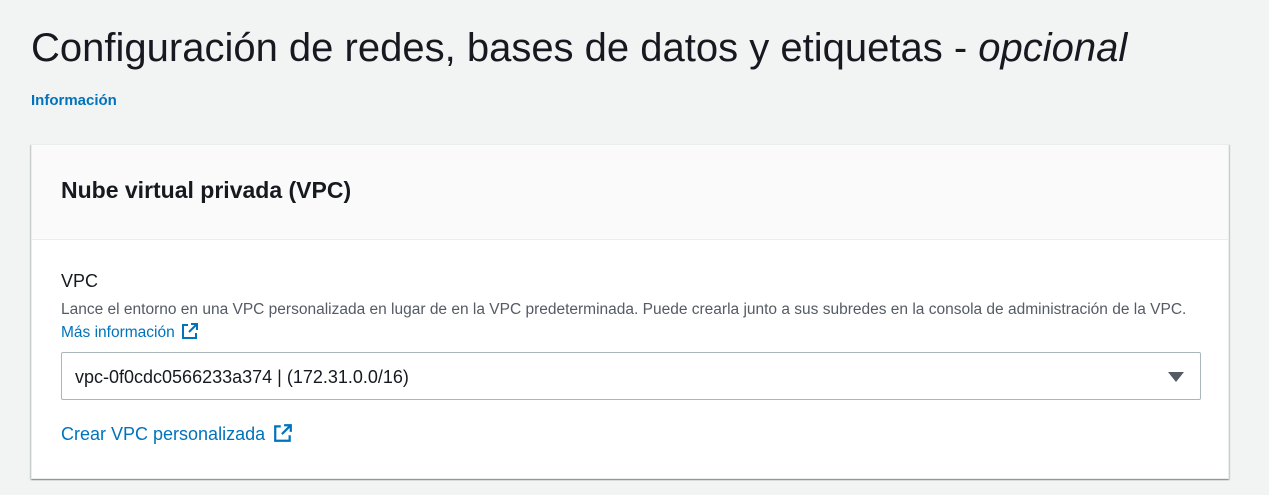 The width and height of the screenshot is (1269, 495). What do you see at coordinates (242, 377) in the screenshot?
I see `vpc-select-value: vpc-0f0cdc0566233a374 | (172.31.0.0/16)` at bounding box center [242, 377].